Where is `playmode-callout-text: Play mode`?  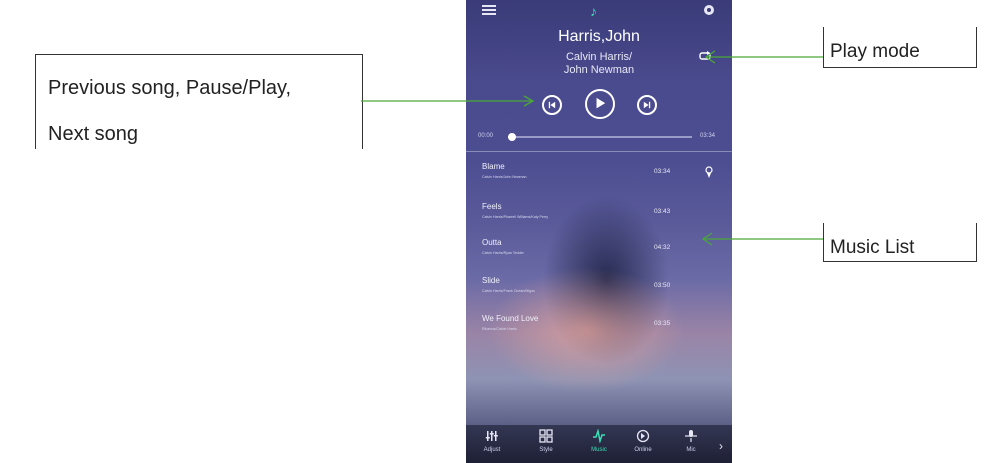
playmode-callout-text: Play mode is located at coordinates (875, 51).